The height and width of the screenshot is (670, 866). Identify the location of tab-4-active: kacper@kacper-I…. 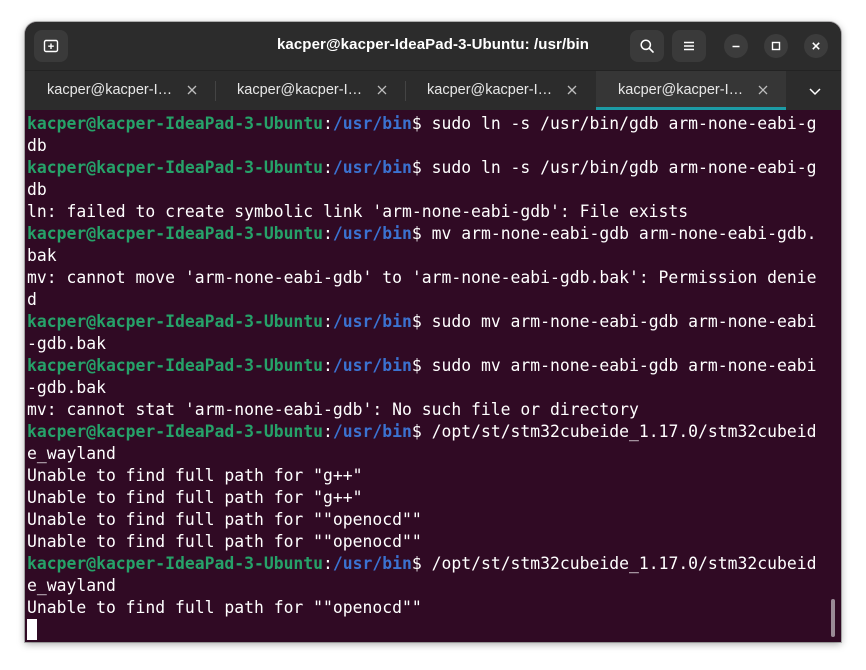
(691, 90).